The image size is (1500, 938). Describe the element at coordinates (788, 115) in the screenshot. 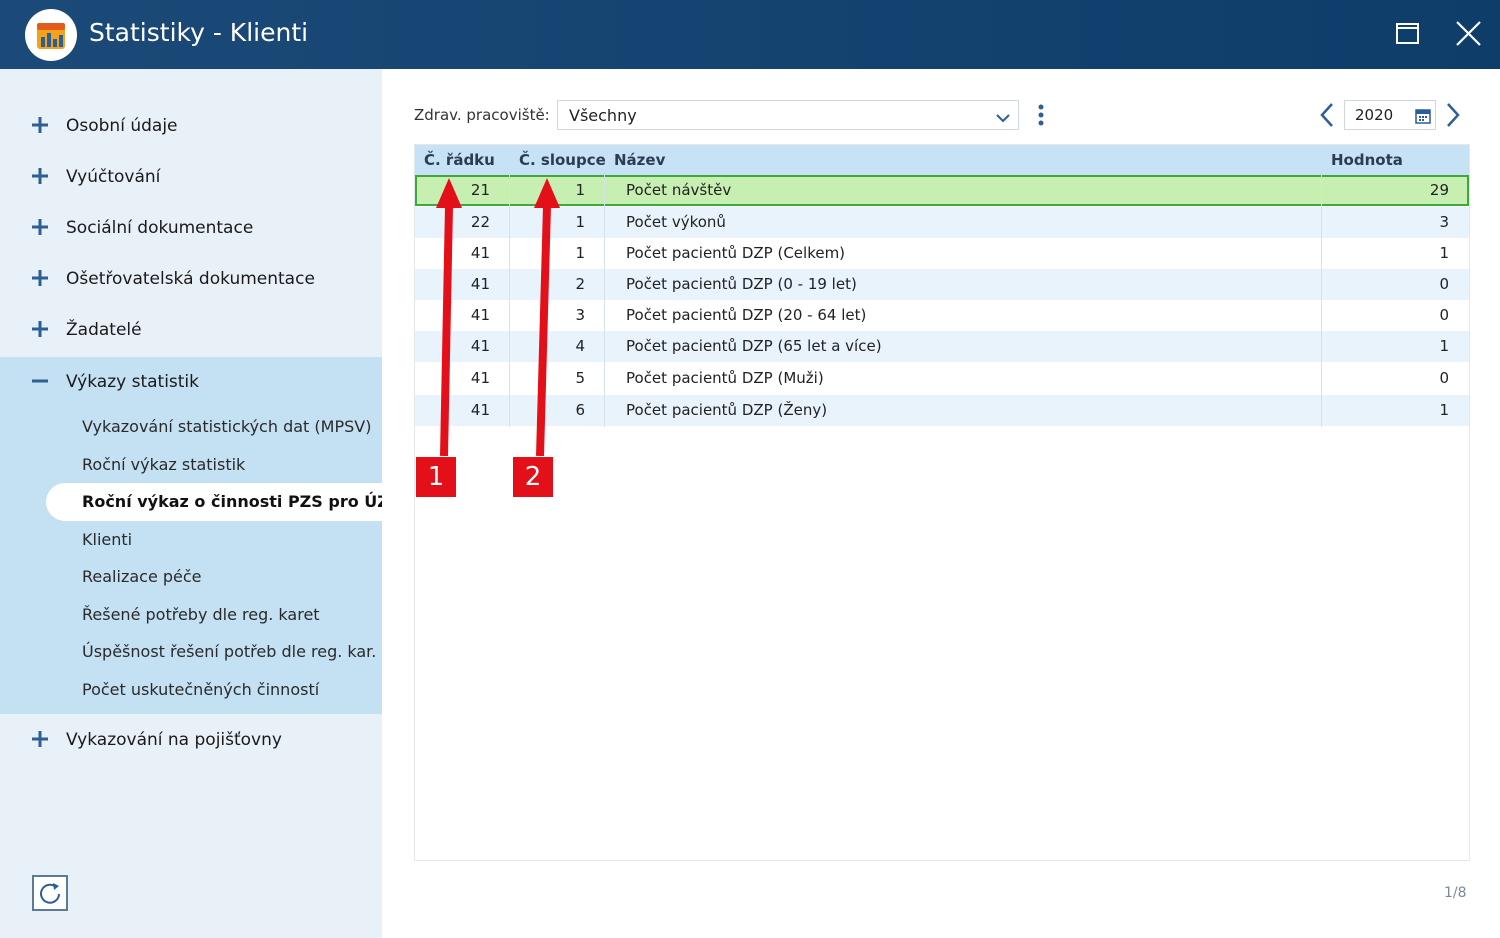

I see `workplace-select: Všechny` at that location.